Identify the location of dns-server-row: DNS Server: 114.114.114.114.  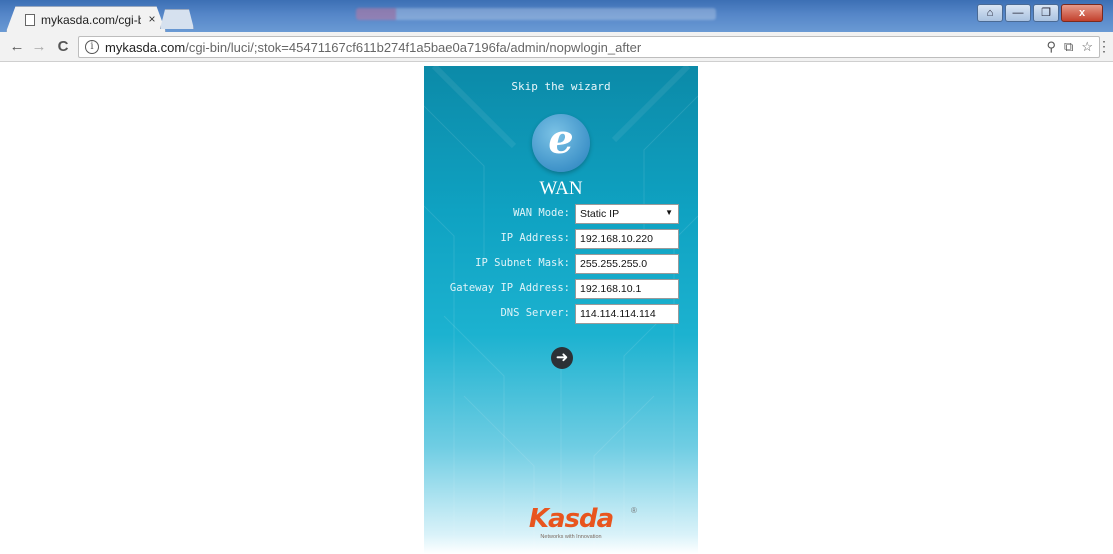
(561, 314).